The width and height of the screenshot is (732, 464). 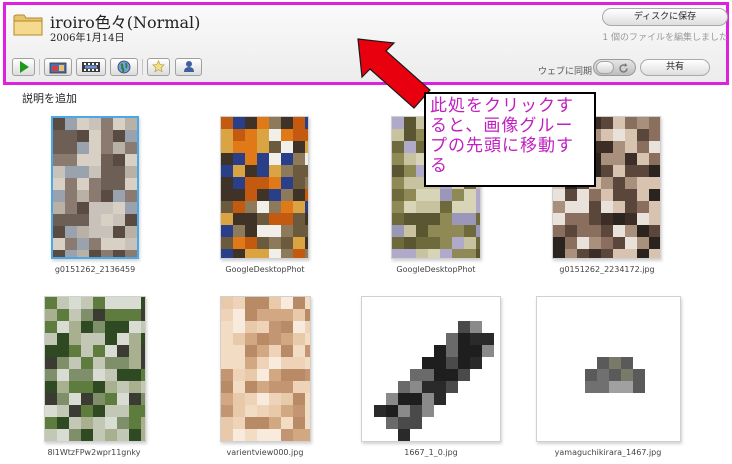 I want to click on sync-toggle-knob, so click(x=605, y=67).